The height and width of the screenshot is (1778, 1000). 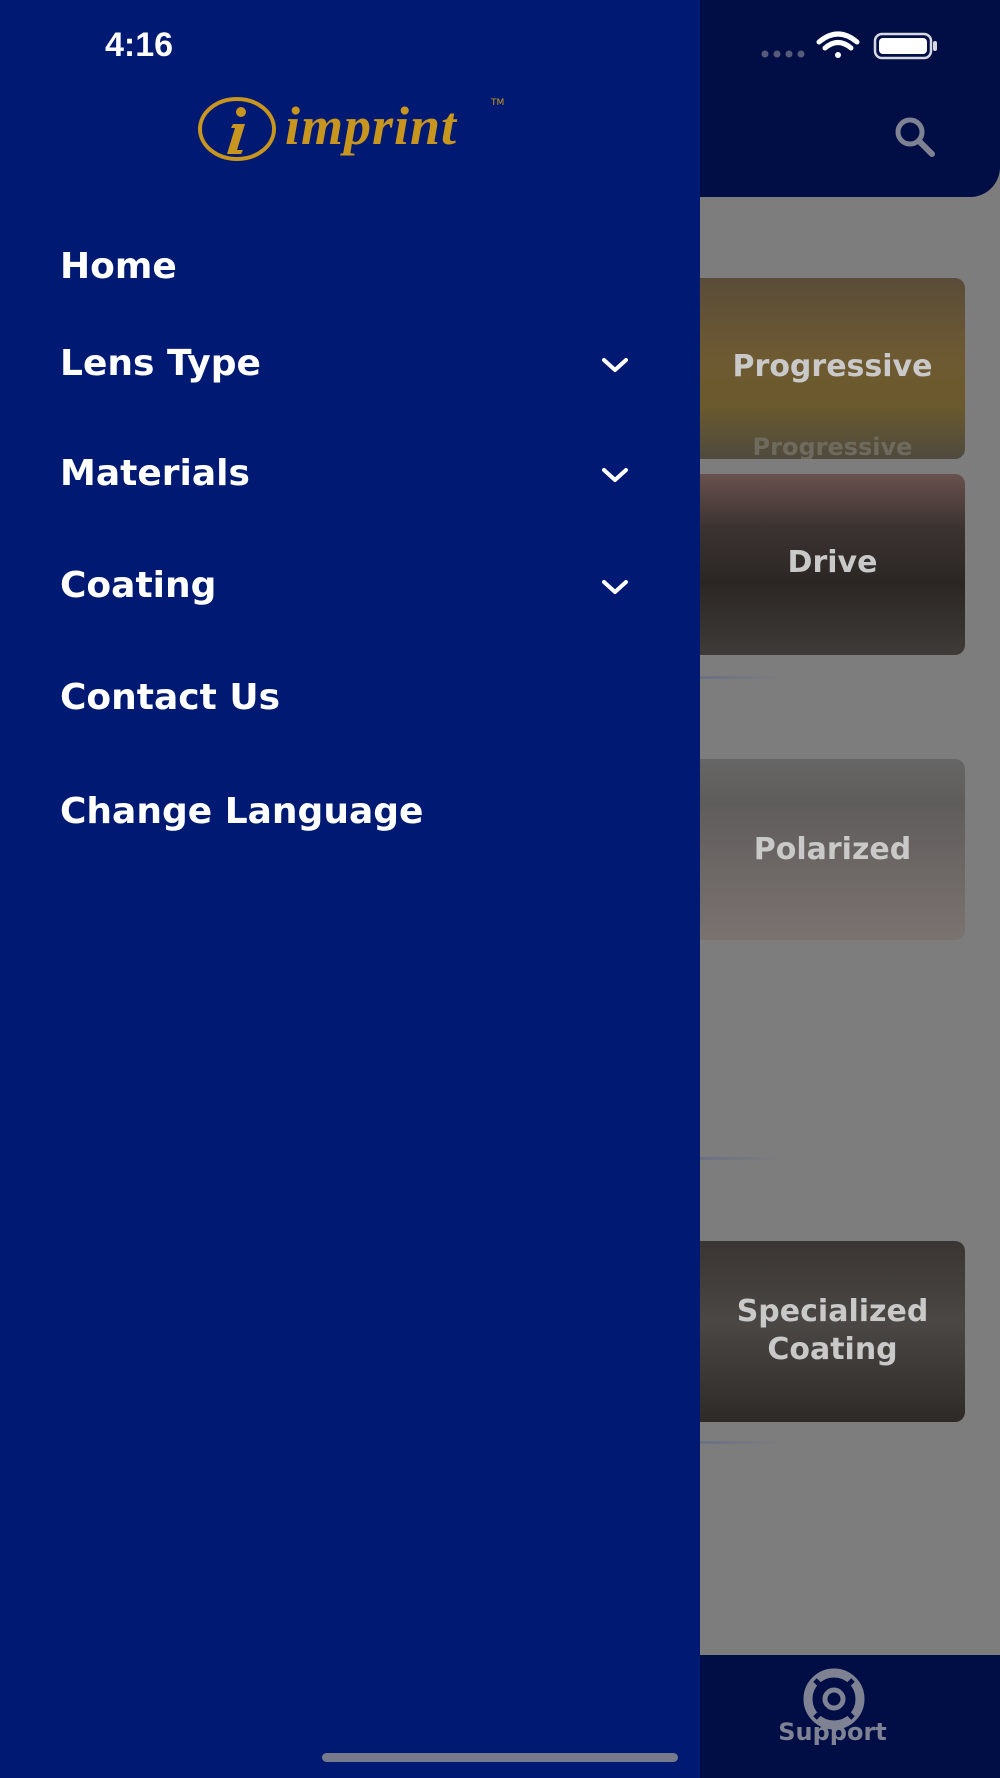 What do you see at coordinates (350, 267) in the screenshot?
I see `menu-item-home: Home` at bounding box center [350, 267].